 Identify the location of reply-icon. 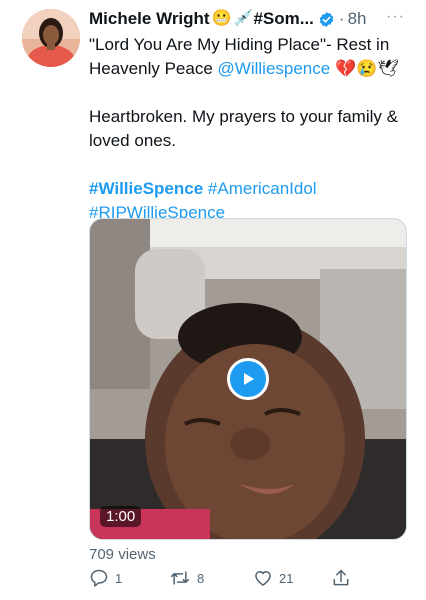
(99, 578).